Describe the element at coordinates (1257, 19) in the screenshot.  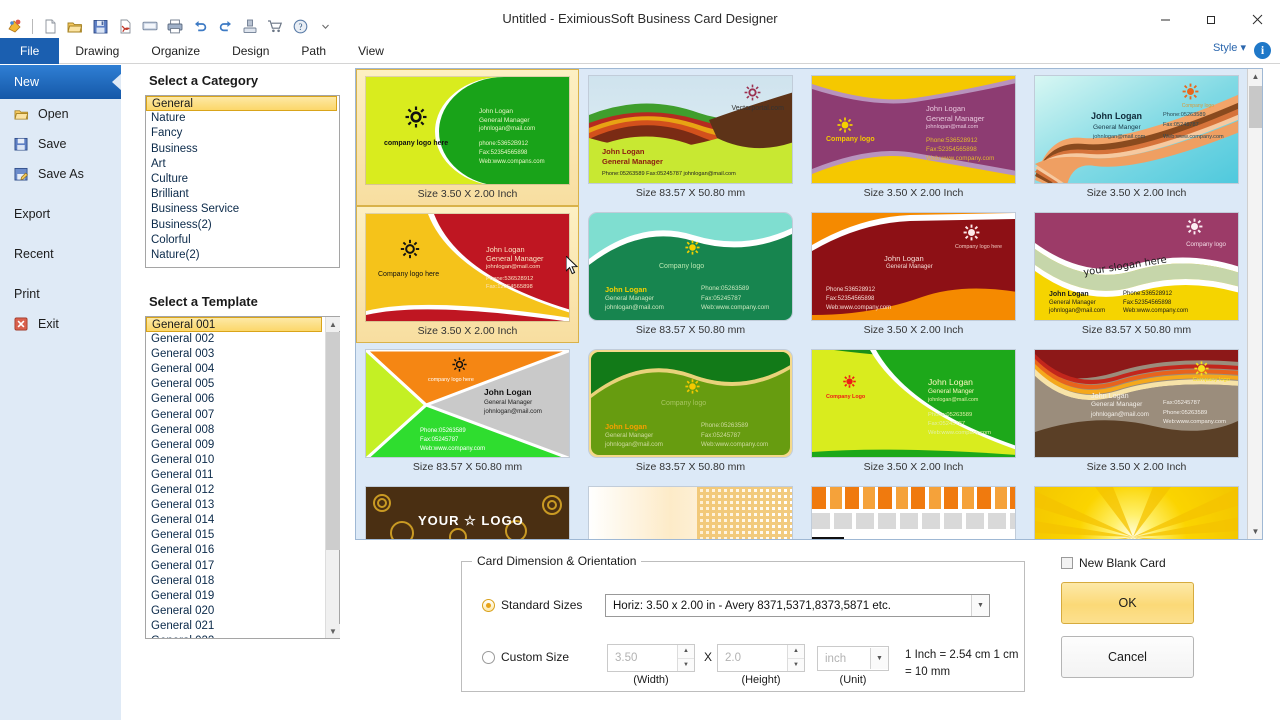
I see `close-button` at that location.